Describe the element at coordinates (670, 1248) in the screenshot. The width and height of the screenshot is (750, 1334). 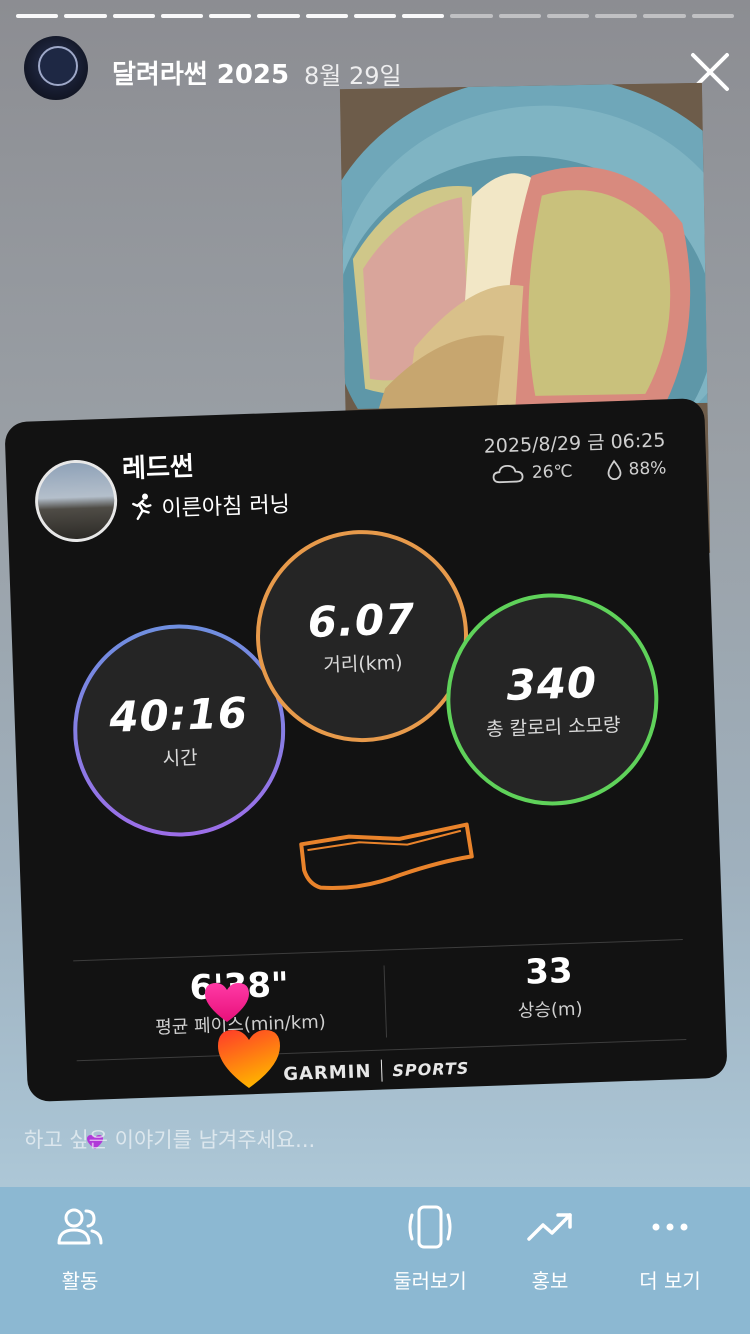
I see `more-button: 더 보기` at that location.